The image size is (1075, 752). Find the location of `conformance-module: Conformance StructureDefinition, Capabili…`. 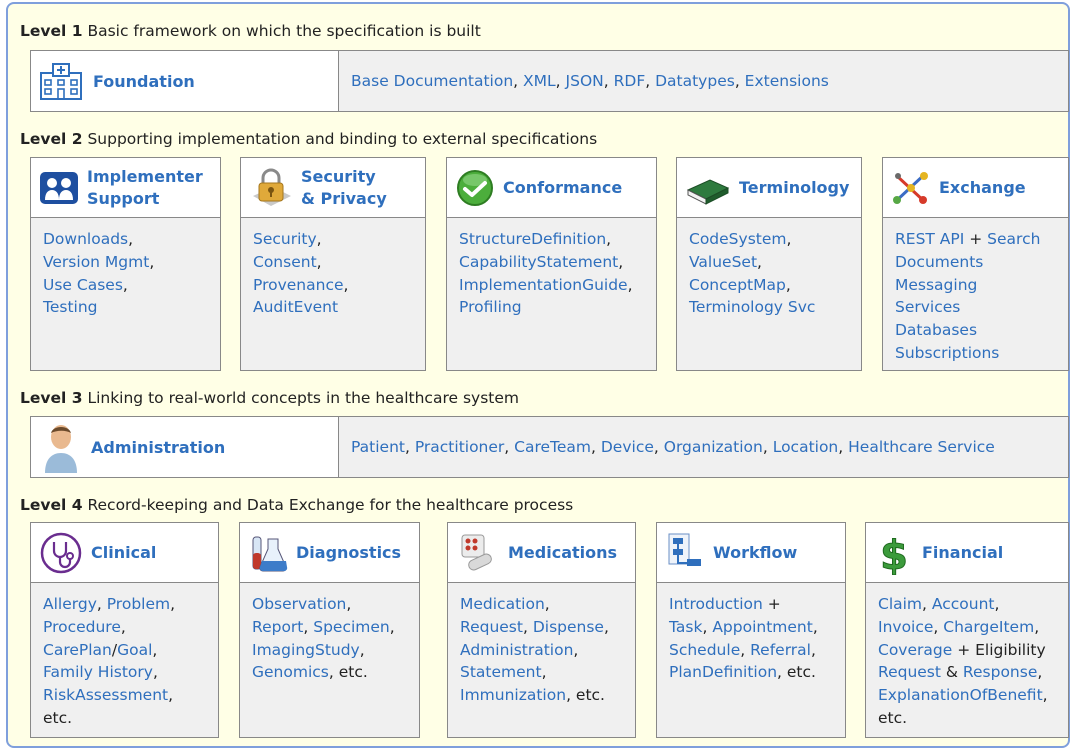

conformance-module: Conformance StructureDefinition, Capabili… is located at coordinates (551, 264).